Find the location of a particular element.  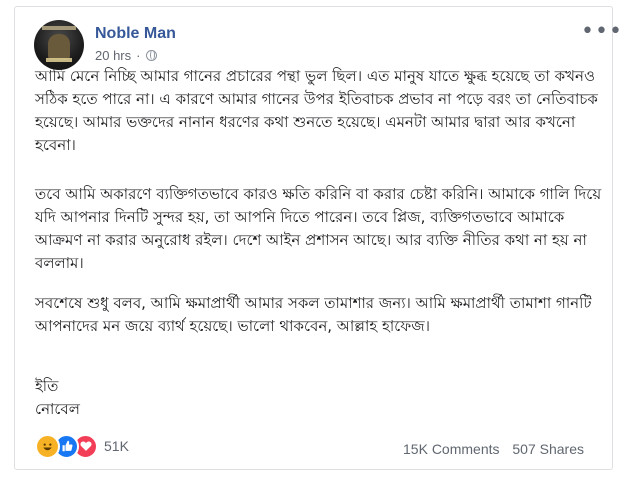

signoff-line: নোবেল is located at coordinates (57, 409).